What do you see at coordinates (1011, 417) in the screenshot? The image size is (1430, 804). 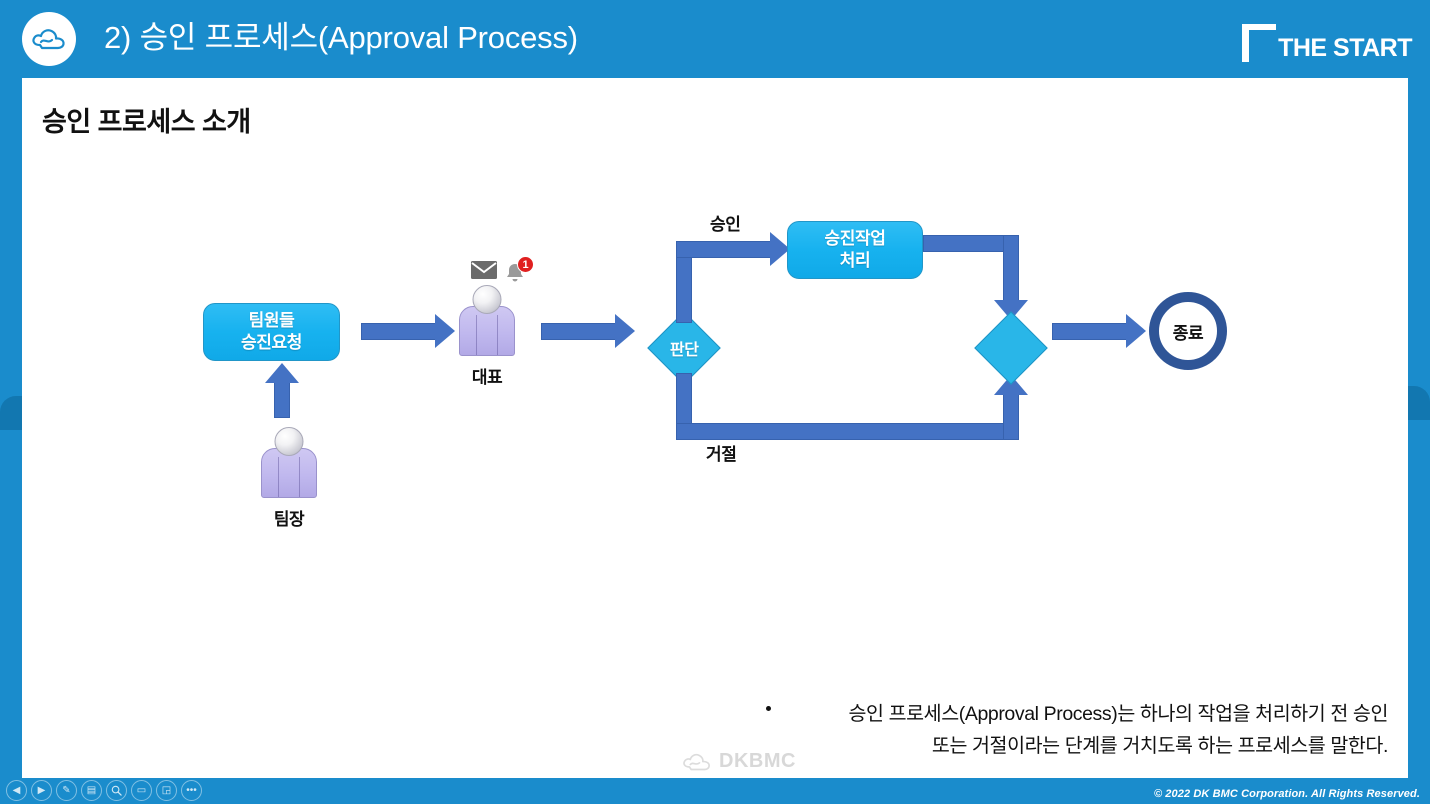 I see `connector-reject-vertical-up` at bounding box center [1011, 417].